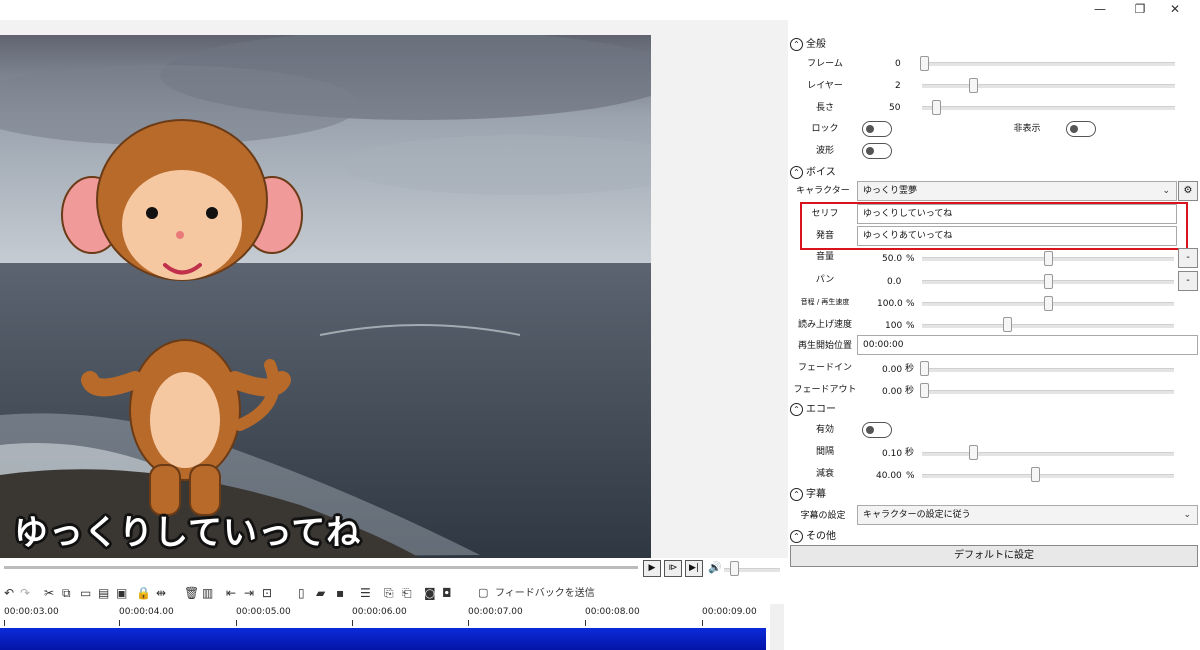 The image size is (1200, 650). Describe the element at coordinates (249, 593) in the screenshot. I see `split-right-icon: ⇥` at that location.